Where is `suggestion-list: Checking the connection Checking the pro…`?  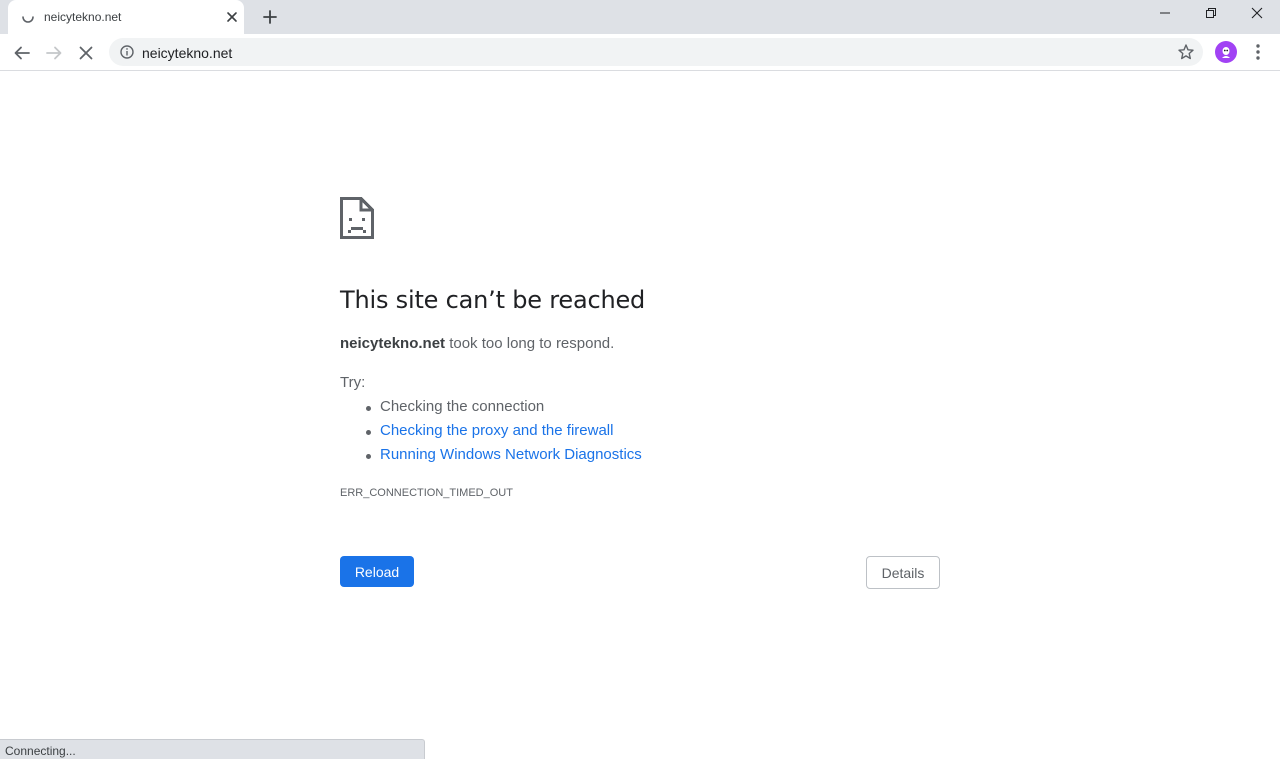
suggestion-list: Checking the connection Checking the pro… is located at coordinates (501, 434).